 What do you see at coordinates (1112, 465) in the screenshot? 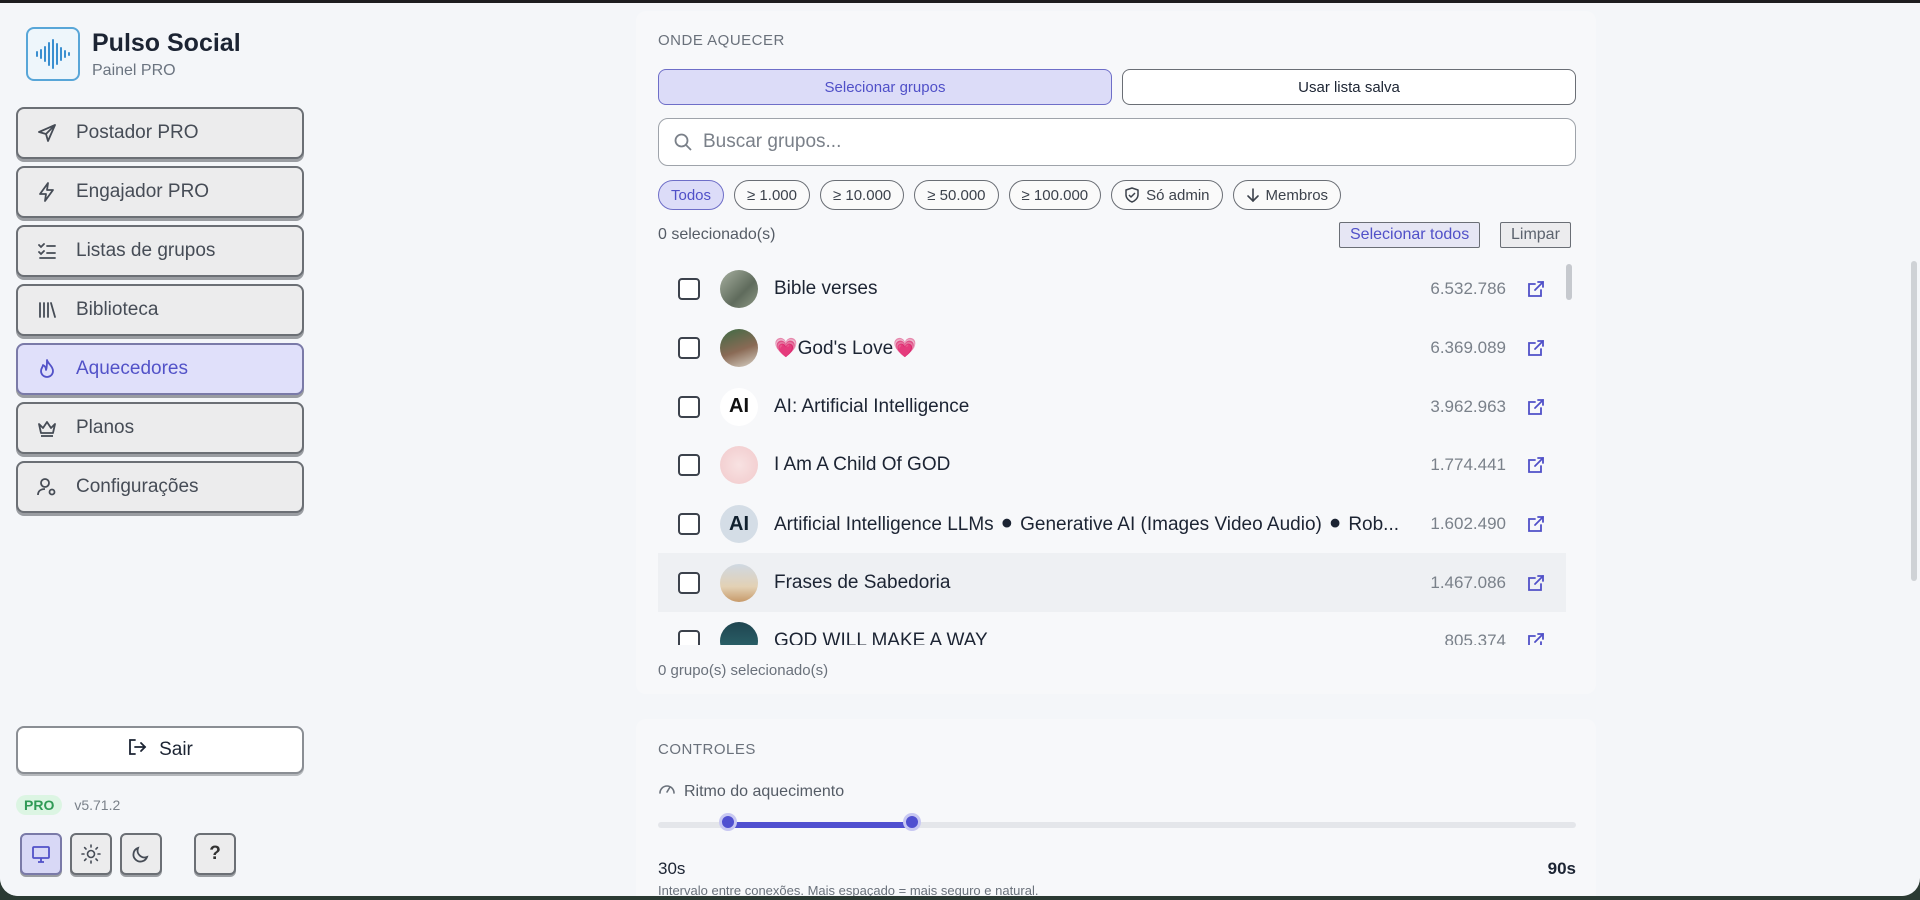
I see `list-item: I Am A Child Of GOD 1.774.441` at bounding box center [1112, 465].